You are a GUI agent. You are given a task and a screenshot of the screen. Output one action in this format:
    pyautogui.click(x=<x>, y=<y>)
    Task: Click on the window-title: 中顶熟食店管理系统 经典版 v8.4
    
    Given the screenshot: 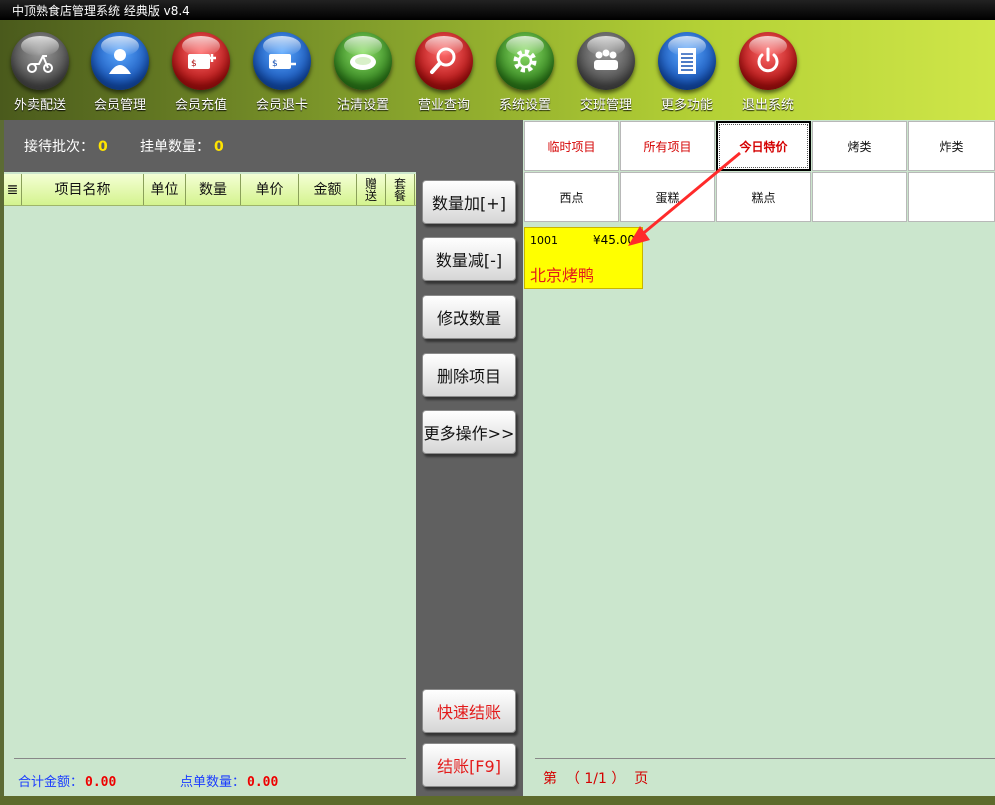 What is the action you would take?
    pyautogui.click(x=101, y=11)
    